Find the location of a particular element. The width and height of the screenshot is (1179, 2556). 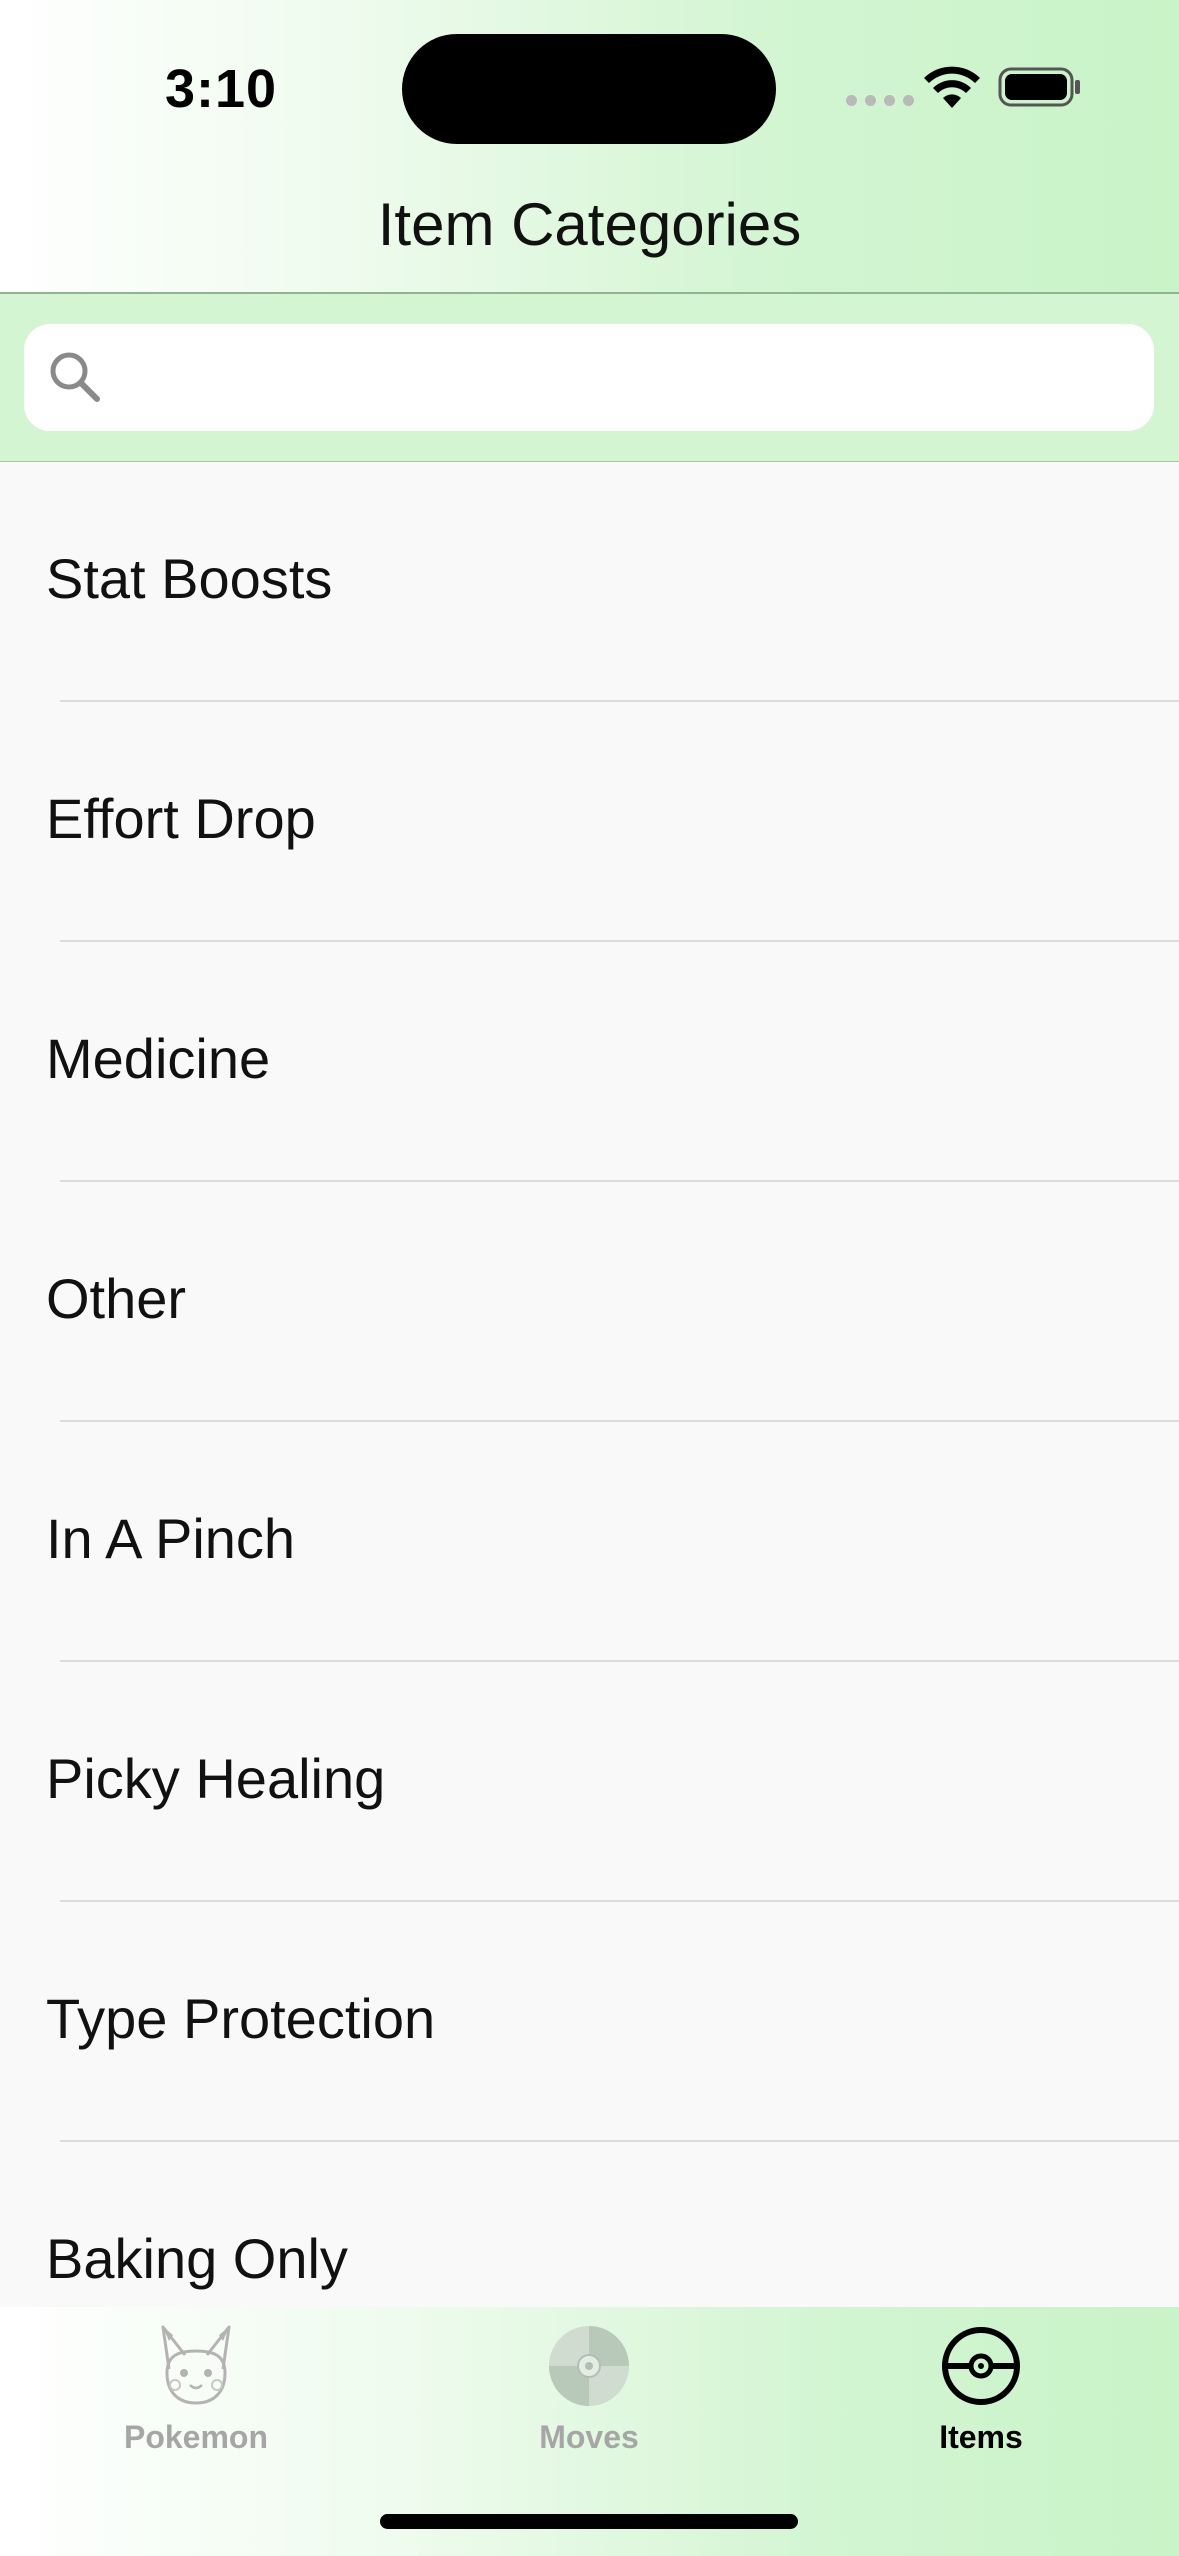

list-item: Baking Only is located at coordinates (589, 2224).